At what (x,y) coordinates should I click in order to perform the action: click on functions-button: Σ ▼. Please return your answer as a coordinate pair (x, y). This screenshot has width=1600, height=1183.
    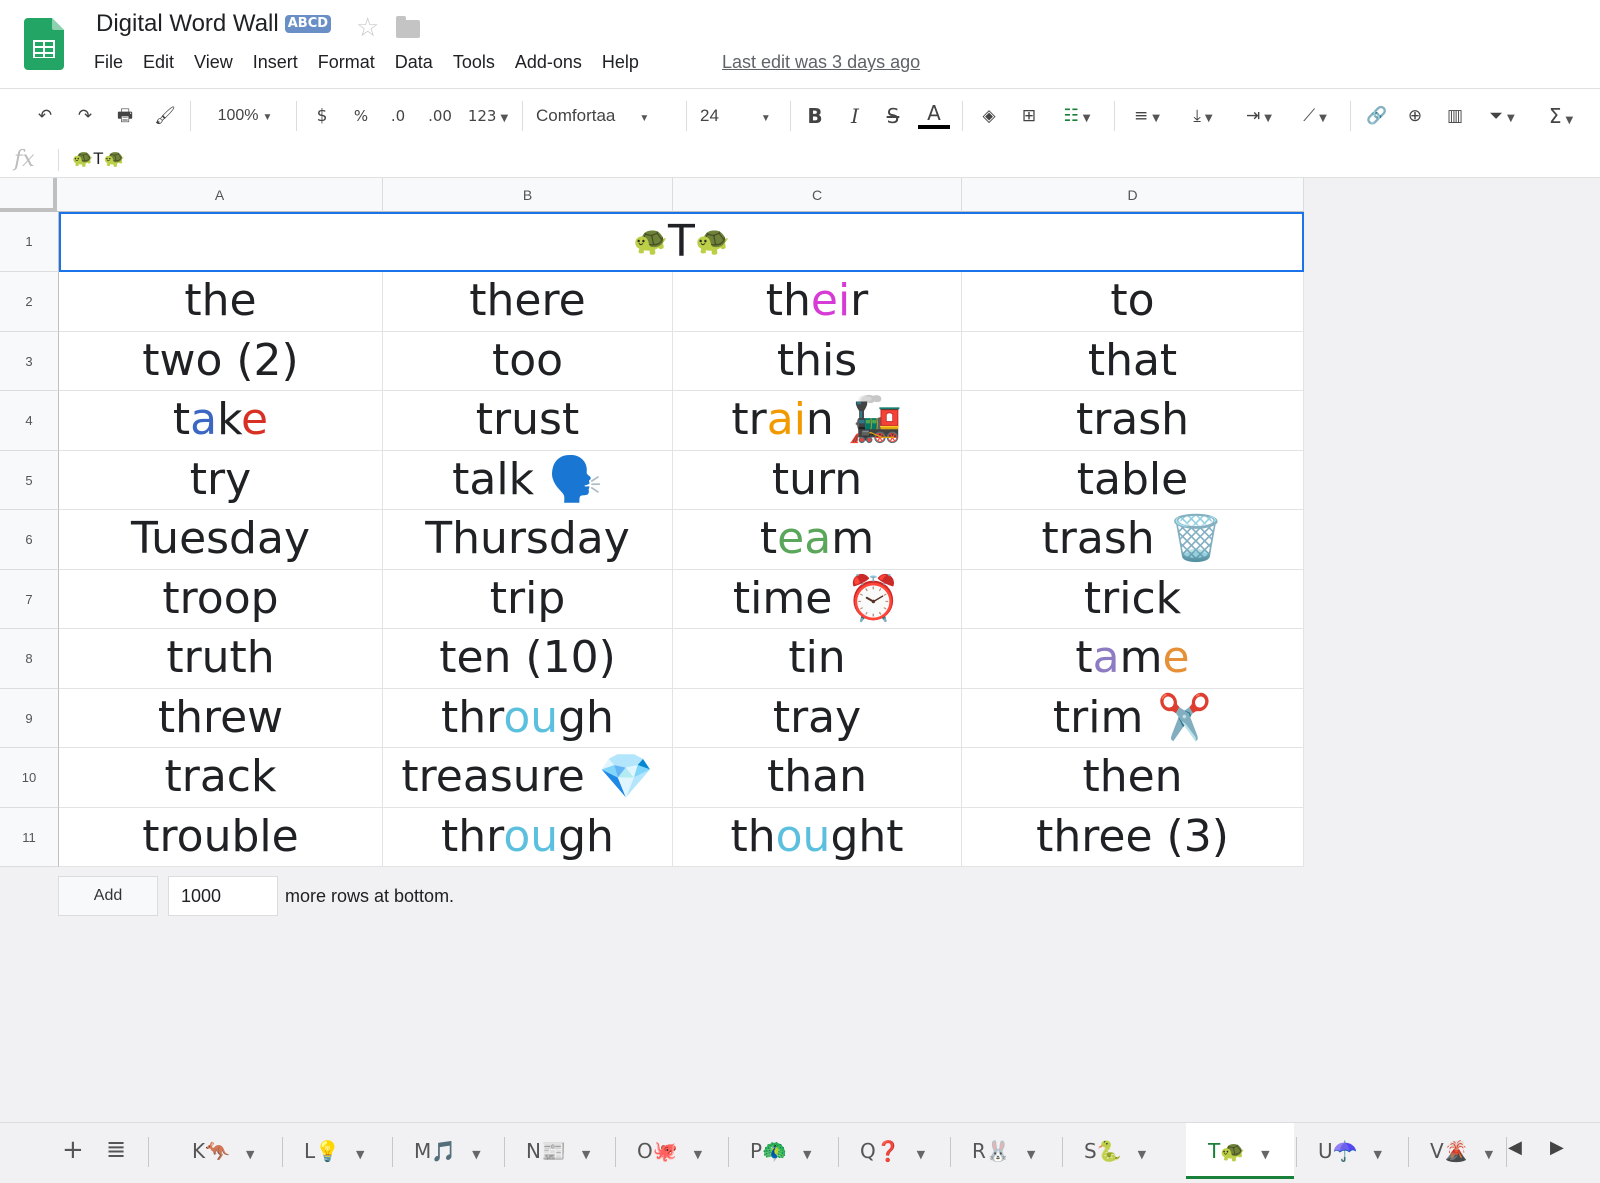
    Looking at the image, I should click on (1561, 116).